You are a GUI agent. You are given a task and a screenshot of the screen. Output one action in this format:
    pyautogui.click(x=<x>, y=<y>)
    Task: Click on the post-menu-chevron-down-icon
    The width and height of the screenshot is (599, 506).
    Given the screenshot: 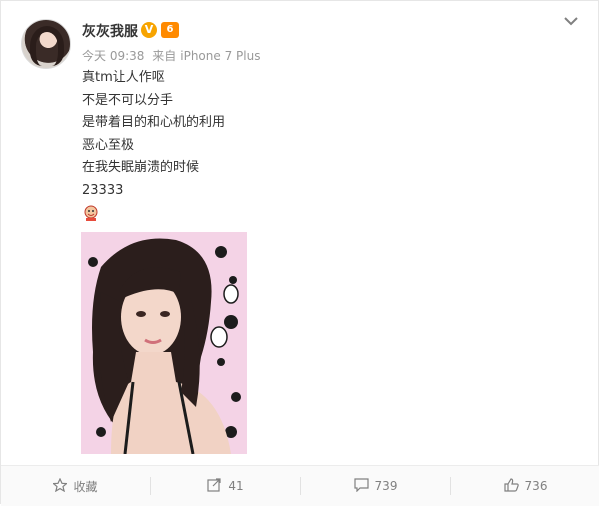 What is the action you would take?
    pyautogui.click(x=573, y=23)
    